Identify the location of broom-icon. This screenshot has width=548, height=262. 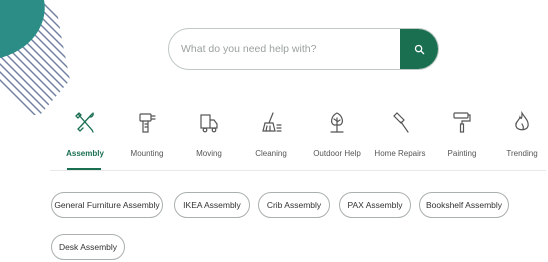
(272, 122).